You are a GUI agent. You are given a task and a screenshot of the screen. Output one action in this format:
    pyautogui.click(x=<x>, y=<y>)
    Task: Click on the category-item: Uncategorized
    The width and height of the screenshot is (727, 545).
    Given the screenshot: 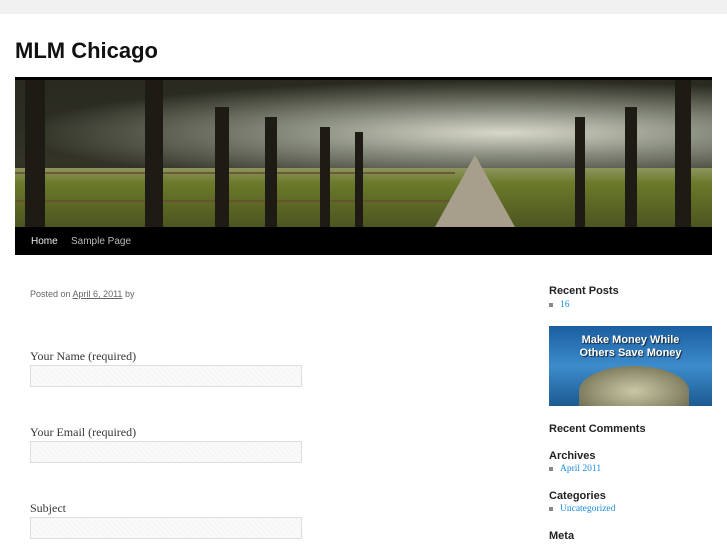 What is the action you would take?
    pyautogui.click(x=582, y=509)
    